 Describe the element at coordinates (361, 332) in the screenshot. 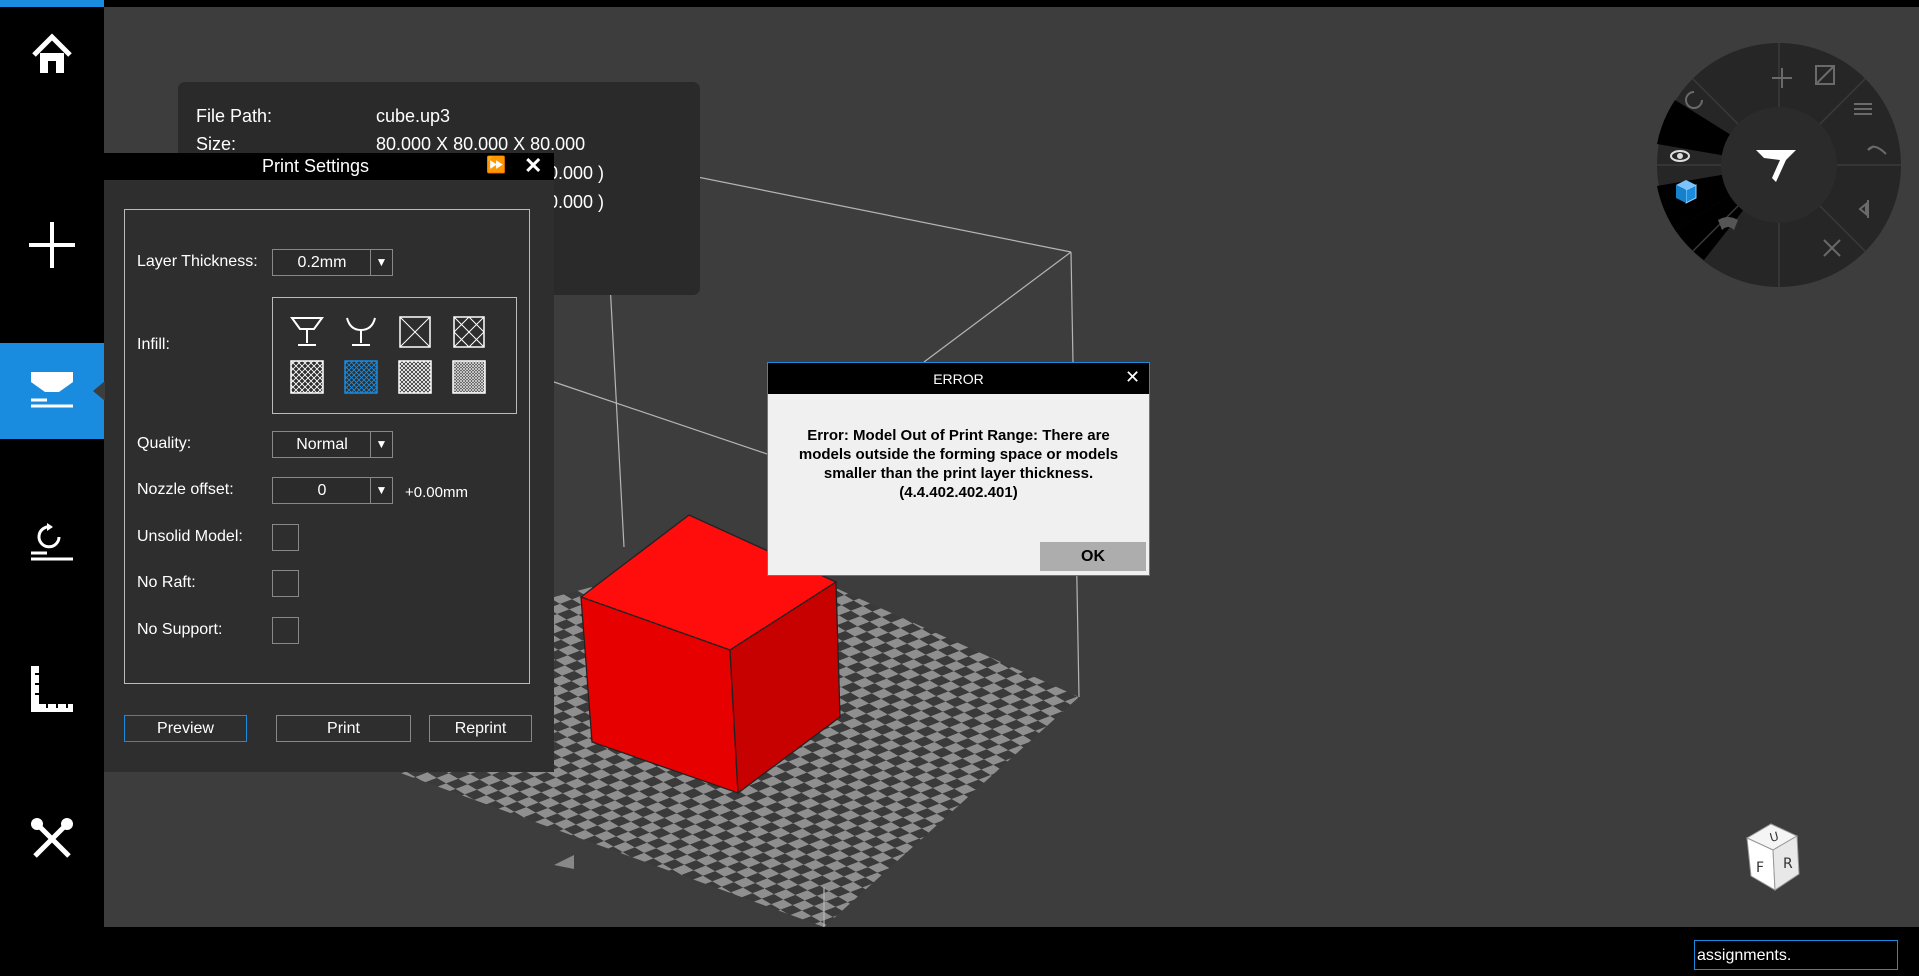

I see `infill-surface-icon` at that location.